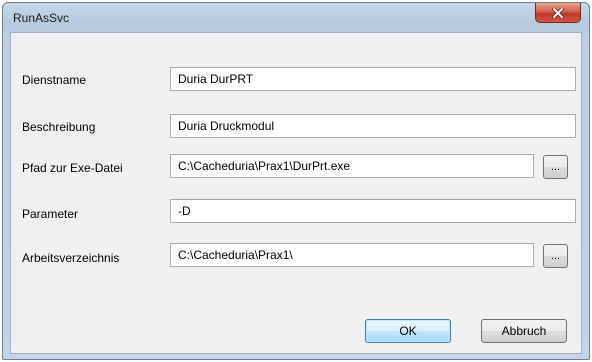 The height and width of the screenshot is (362, 592). Describe the element at coordinates (71, 258) in the screenshot. I see `arbeitsverzeichnis-label: Arbeitsverzeichnis` at that location.